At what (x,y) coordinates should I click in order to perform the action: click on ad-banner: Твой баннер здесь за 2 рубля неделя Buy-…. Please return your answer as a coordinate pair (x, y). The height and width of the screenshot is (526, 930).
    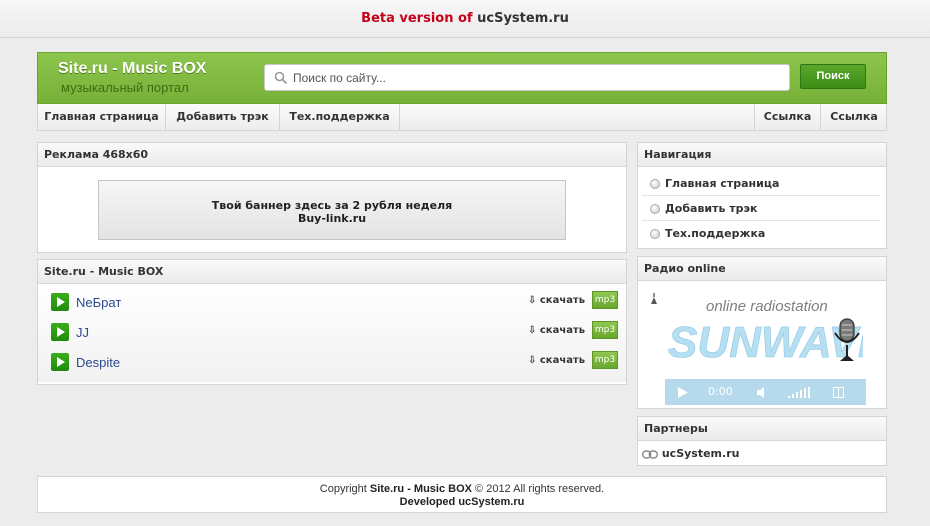
    Looking at the image, I should click on (332, 210).